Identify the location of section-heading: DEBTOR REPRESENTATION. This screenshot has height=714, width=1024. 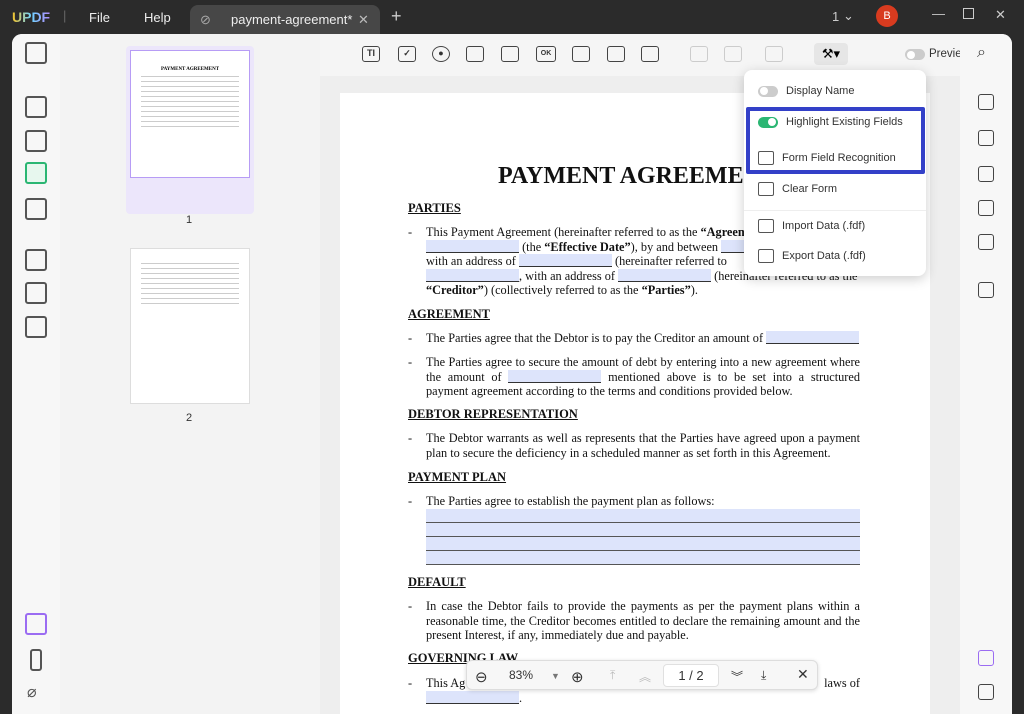
(493, 414).